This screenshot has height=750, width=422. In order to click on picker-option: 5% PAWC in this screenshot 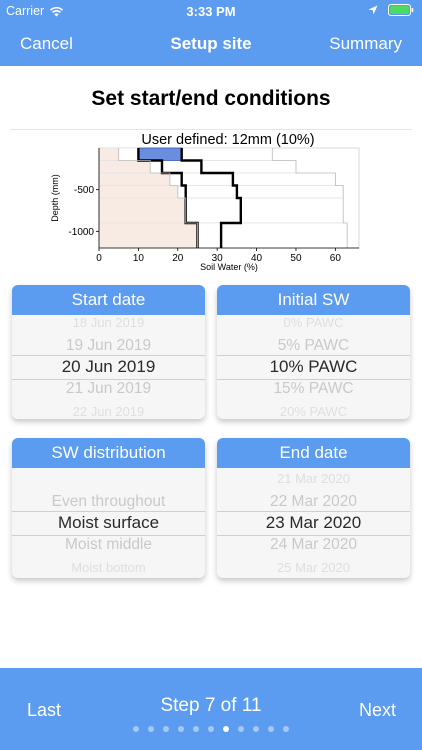, I will do `click(313, 346)`.